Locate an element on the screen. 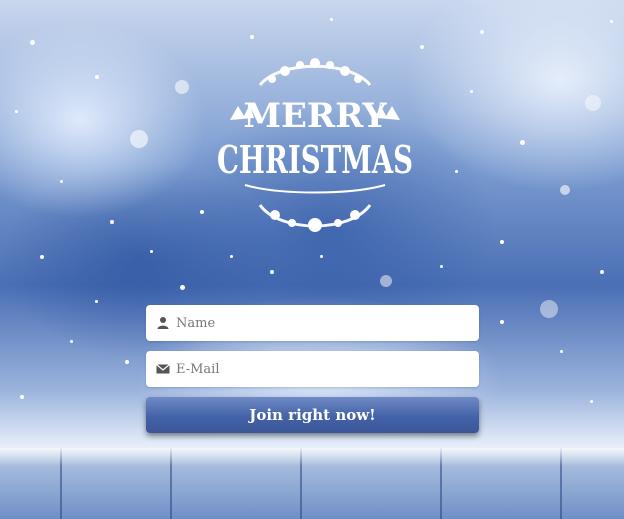  email-field is located at coordinates (312, 369).